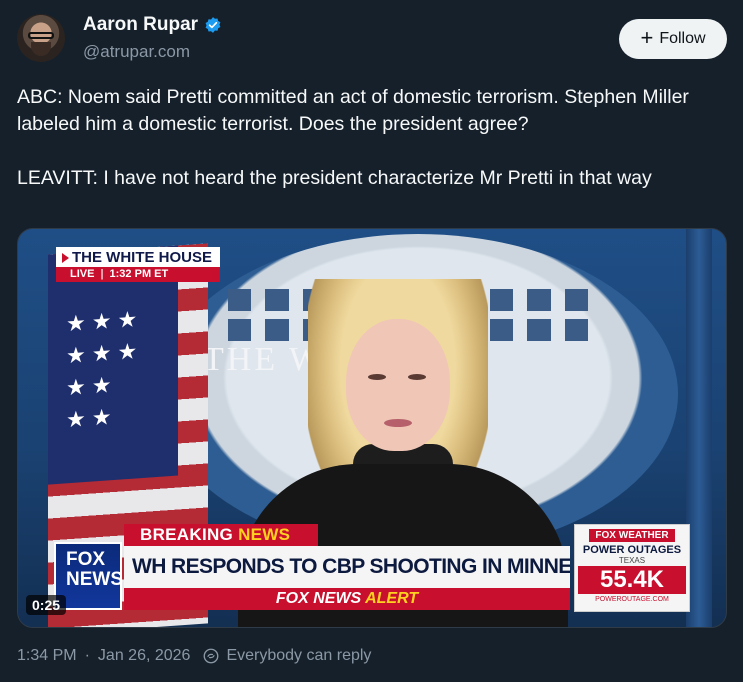 This screenshot has width=743, height=682. Describe the element at coordinates (139, 274) in the screenshot. I see `bug-time: 1:32 PM ET` at that location.